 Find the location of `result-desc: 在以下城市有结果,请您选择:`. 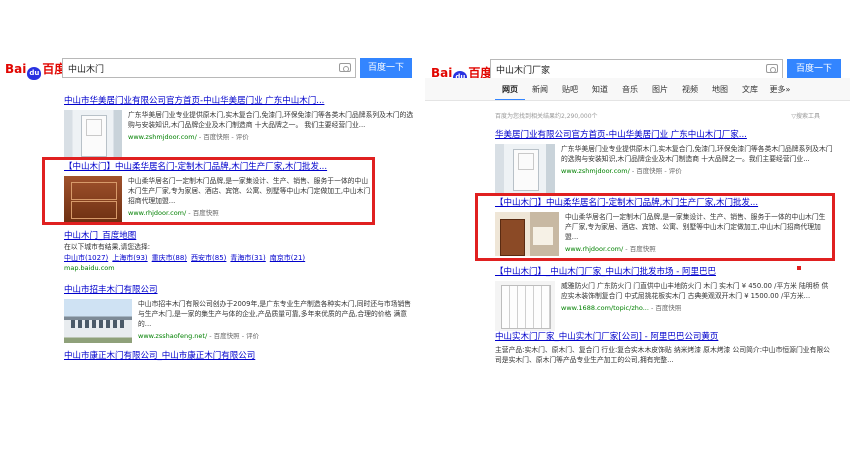

result-desc: 在以下城市有结果,请您选择: is located at coordinates (107, 247).